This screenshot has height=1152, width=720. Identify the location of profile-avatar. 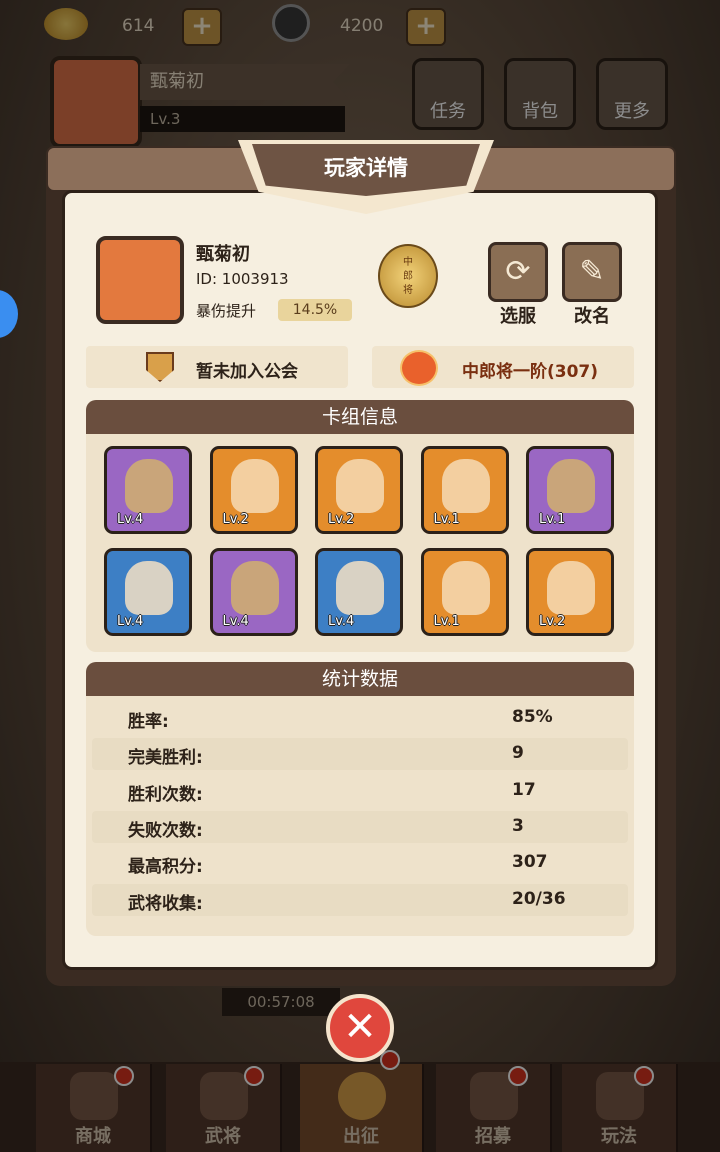
(140, 280).